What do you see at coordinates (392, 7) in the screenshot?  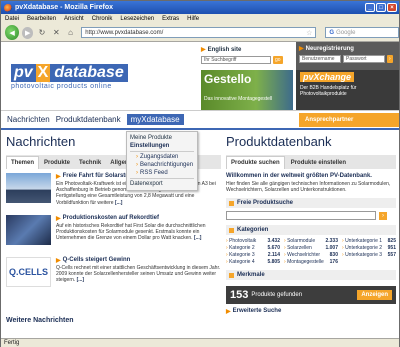 I see `close-button: ×` at bounding box center [392, 7].